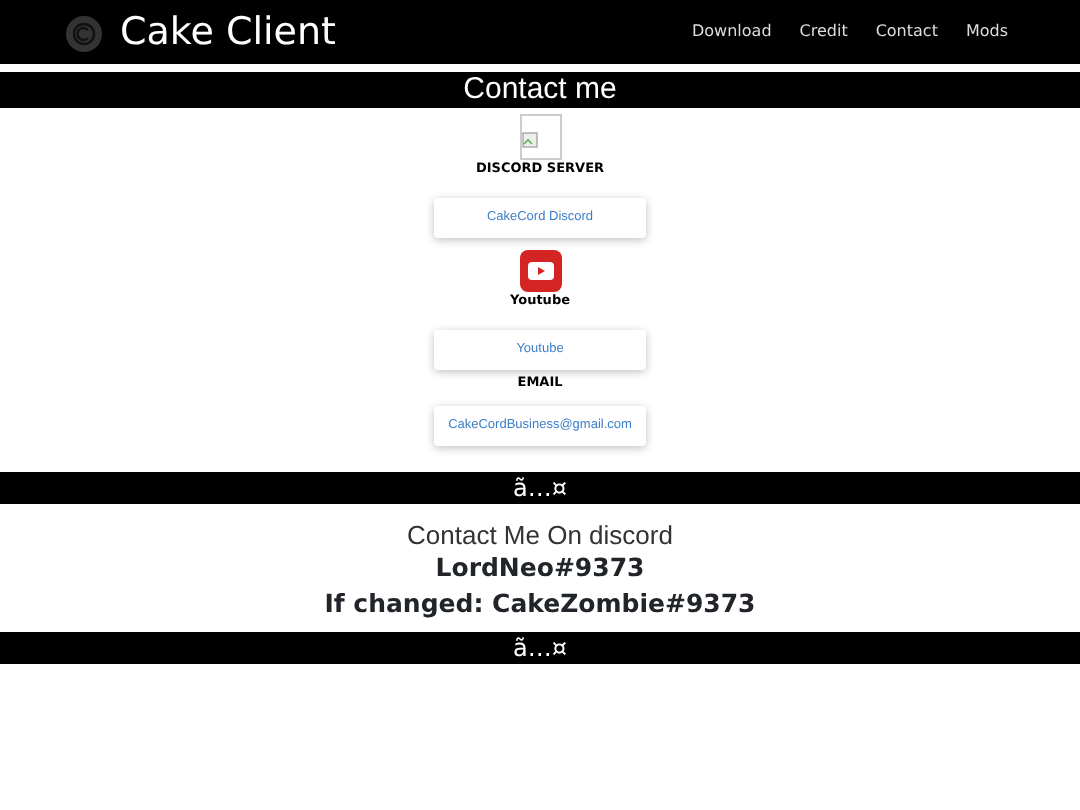  What do you see at coordinates (84, 32) in the screenshot?
I see `logo-icon` at bounding box center [84, 32].